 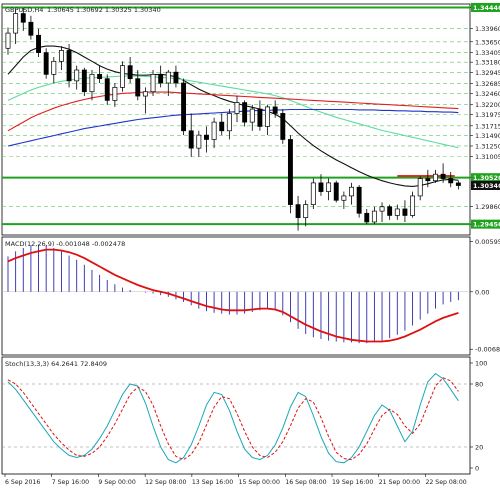 I want to click on time-tick-label: 6 Sep 2016, so click(x=22, y=482).